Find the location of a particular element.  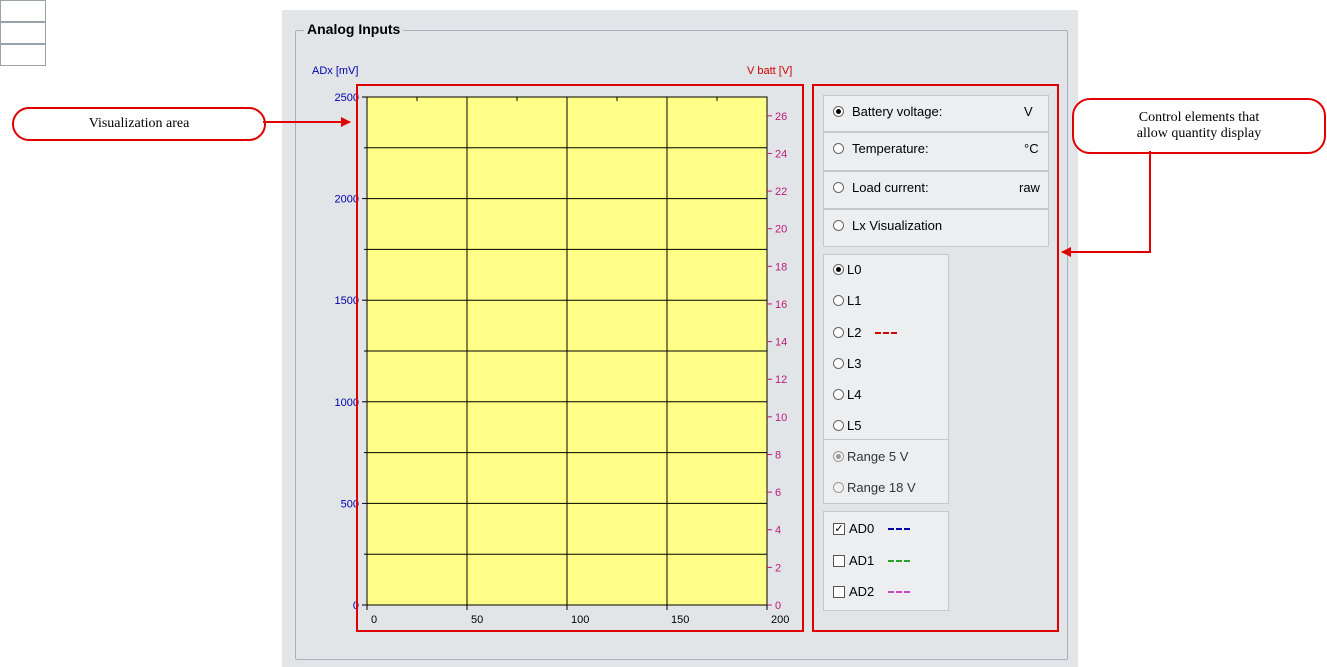

ad-option-ad0: ✓ AD0 is located at coordinates (872, 528).